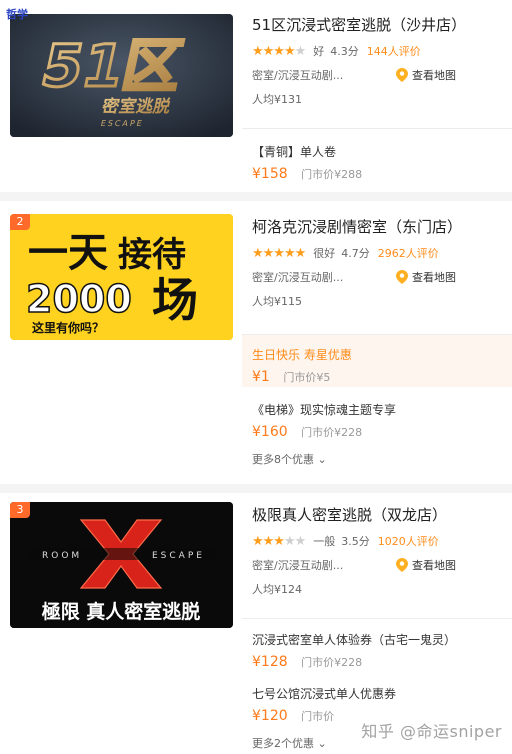 The height and width of the screenshot is (754, 512). I want to click on deal-item: 《电梯》现实惊魂主题专享 ¥160 门市价¥228, so click(379, 420).